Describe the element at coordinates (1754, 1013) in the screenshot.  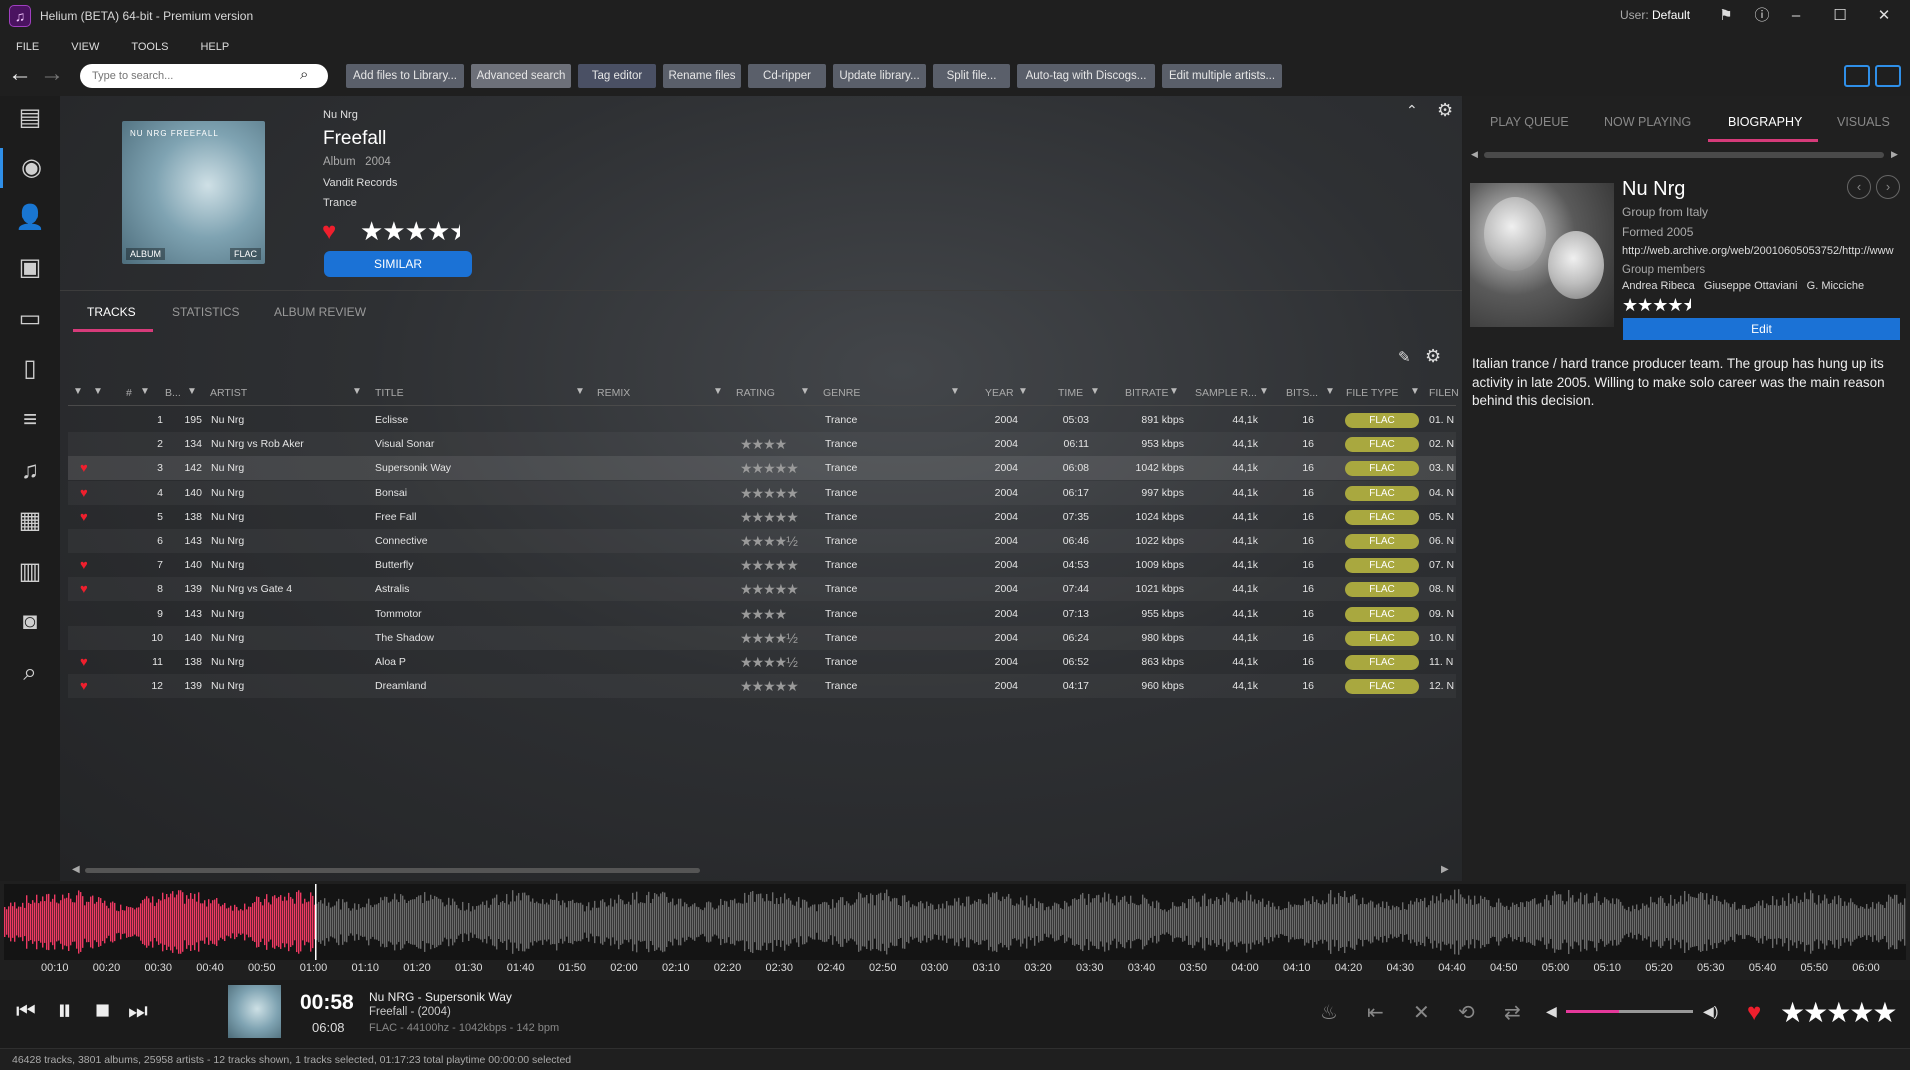
I see `now-playing-love-heart-icon: ♥` at that location.